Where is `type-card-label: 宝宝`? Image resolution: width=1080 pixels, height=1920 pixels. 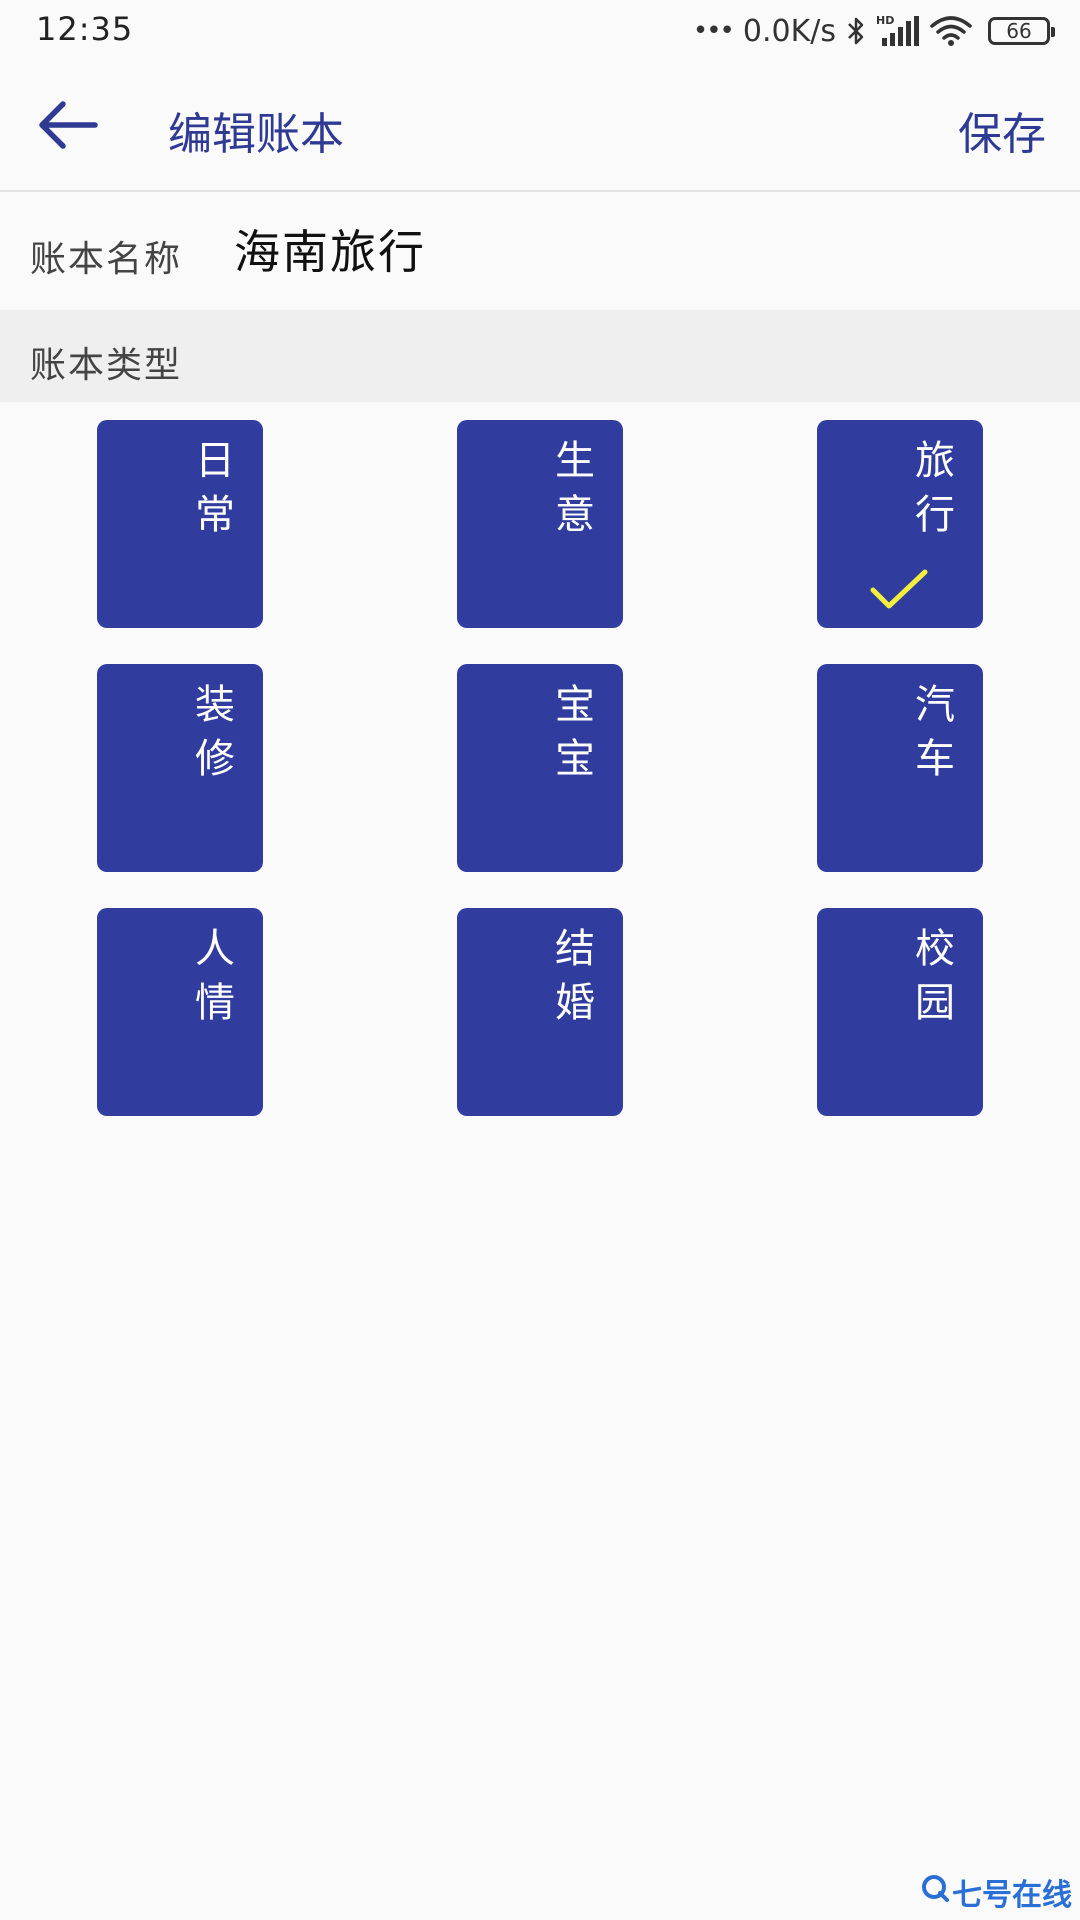
type-card-label: 宝宝 is located at coordinates (575, 732).